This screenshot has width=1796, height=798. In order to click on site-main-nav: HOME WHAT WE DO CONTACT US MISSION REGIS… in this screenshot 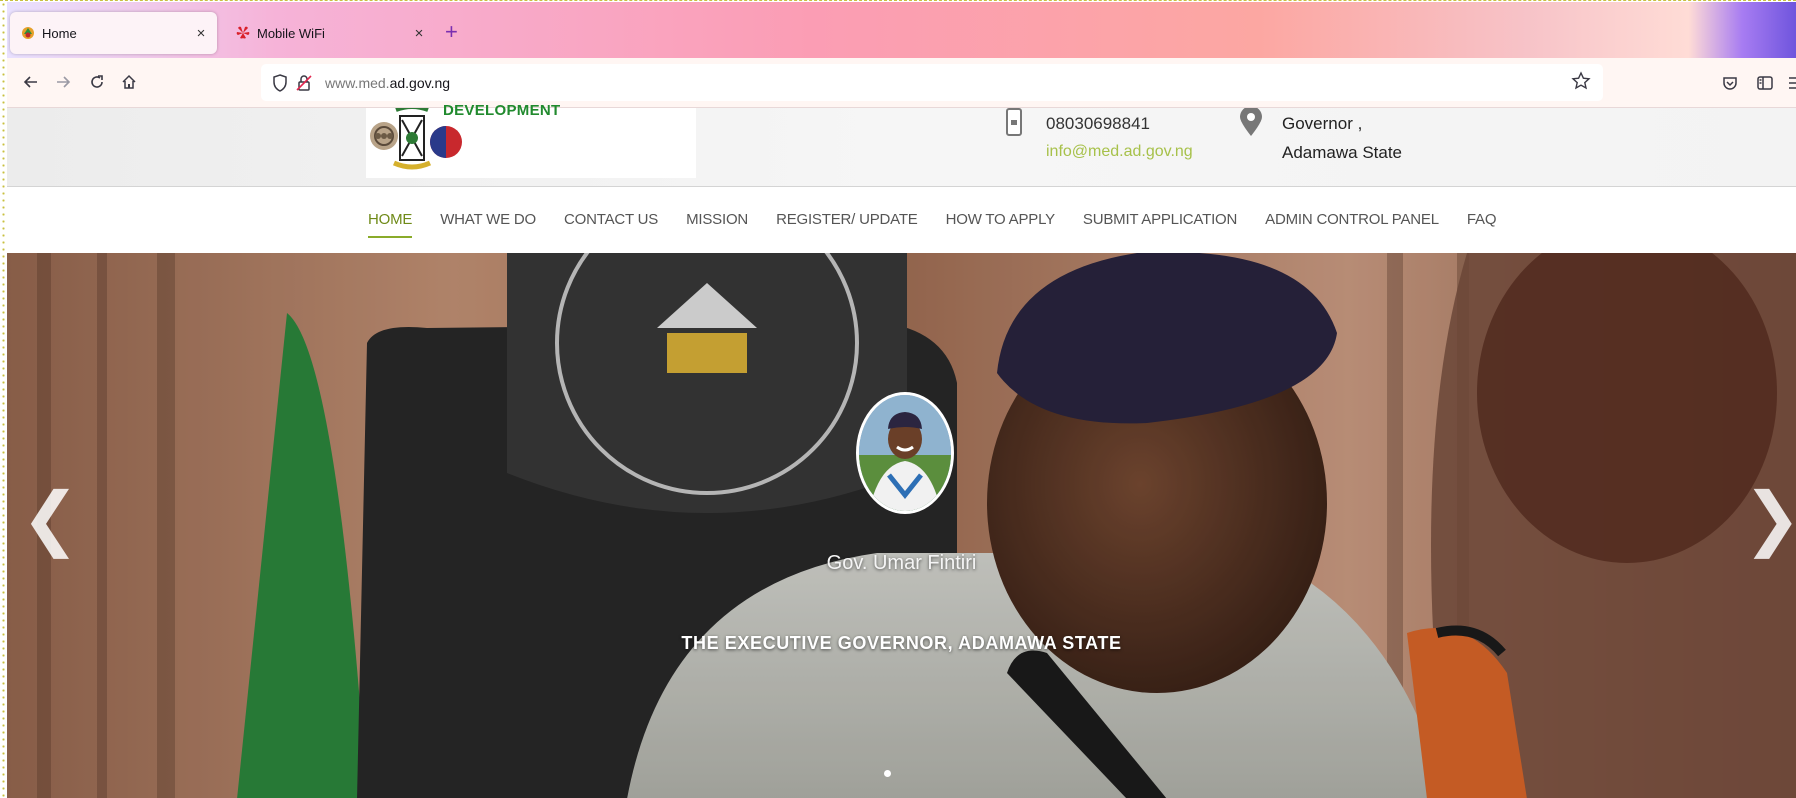, I will do `click(901, 220)`.